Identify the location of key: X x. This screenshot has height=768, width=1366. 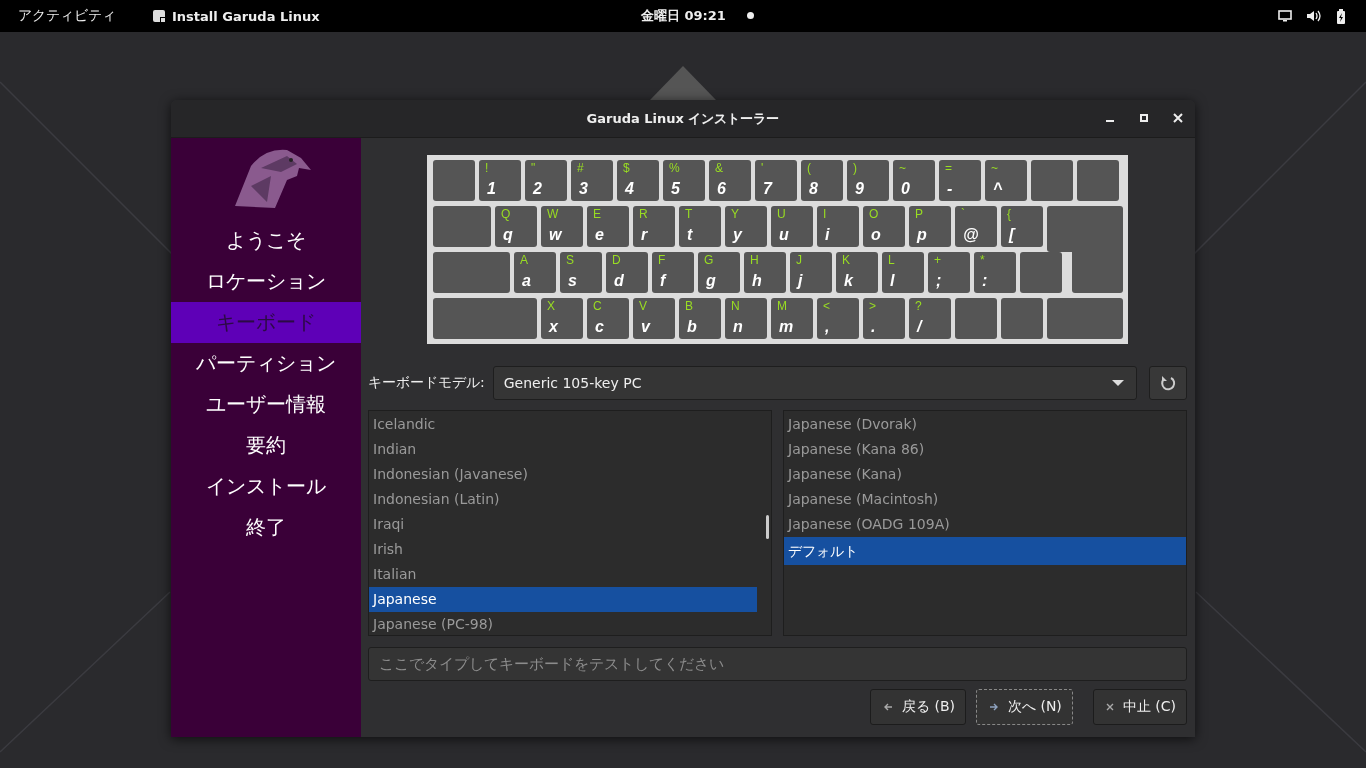
(562, 318).